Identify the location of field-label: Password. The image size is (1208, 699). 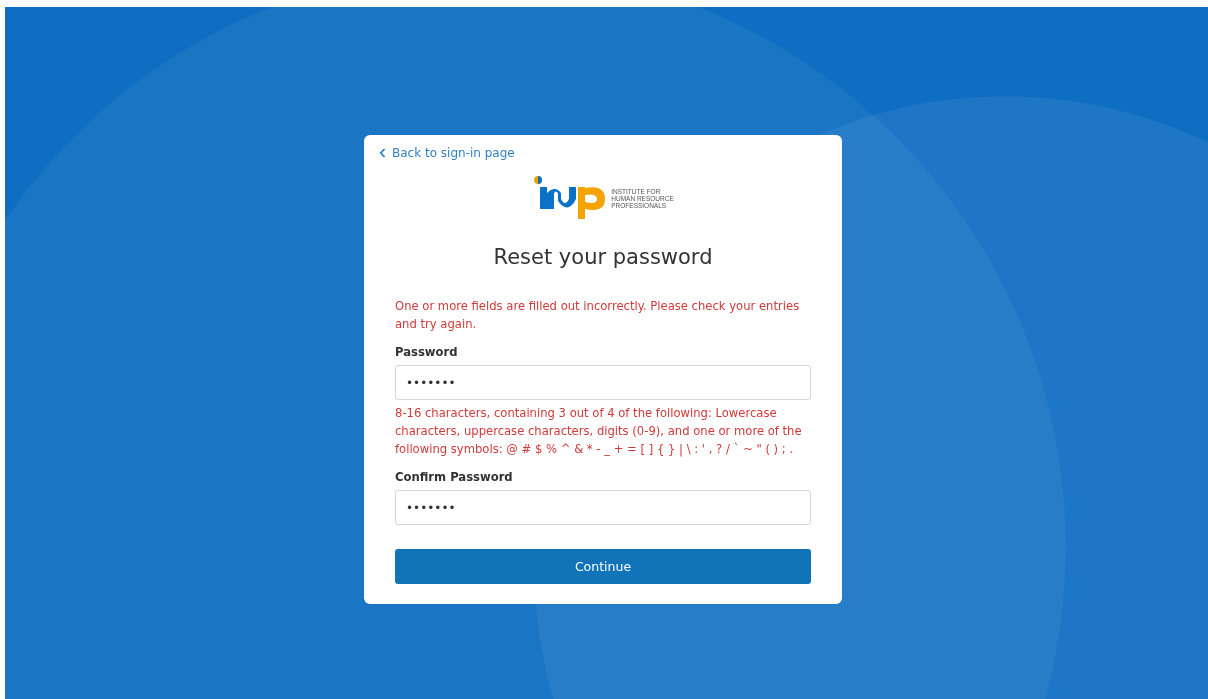
(427, 352).